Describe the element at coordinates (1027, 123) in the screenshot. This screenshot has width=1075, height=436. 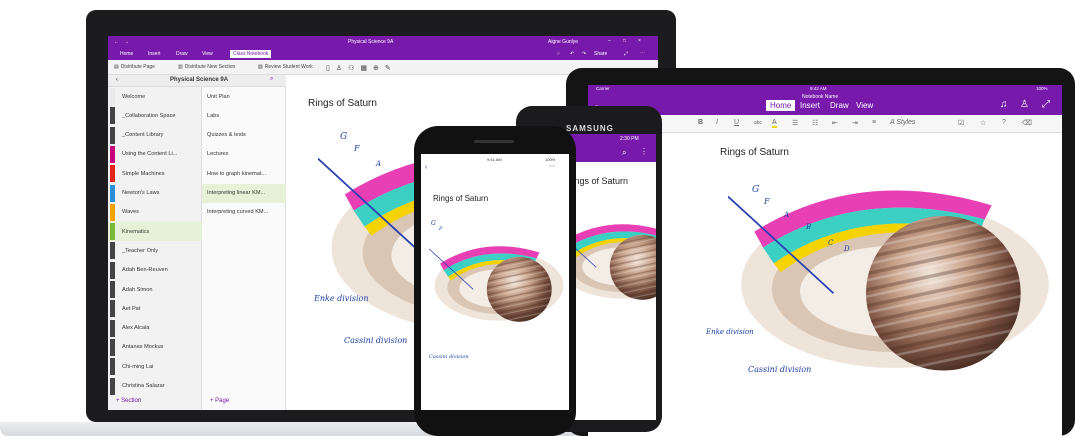
I see `eraser-icon: ⌫` at that location.